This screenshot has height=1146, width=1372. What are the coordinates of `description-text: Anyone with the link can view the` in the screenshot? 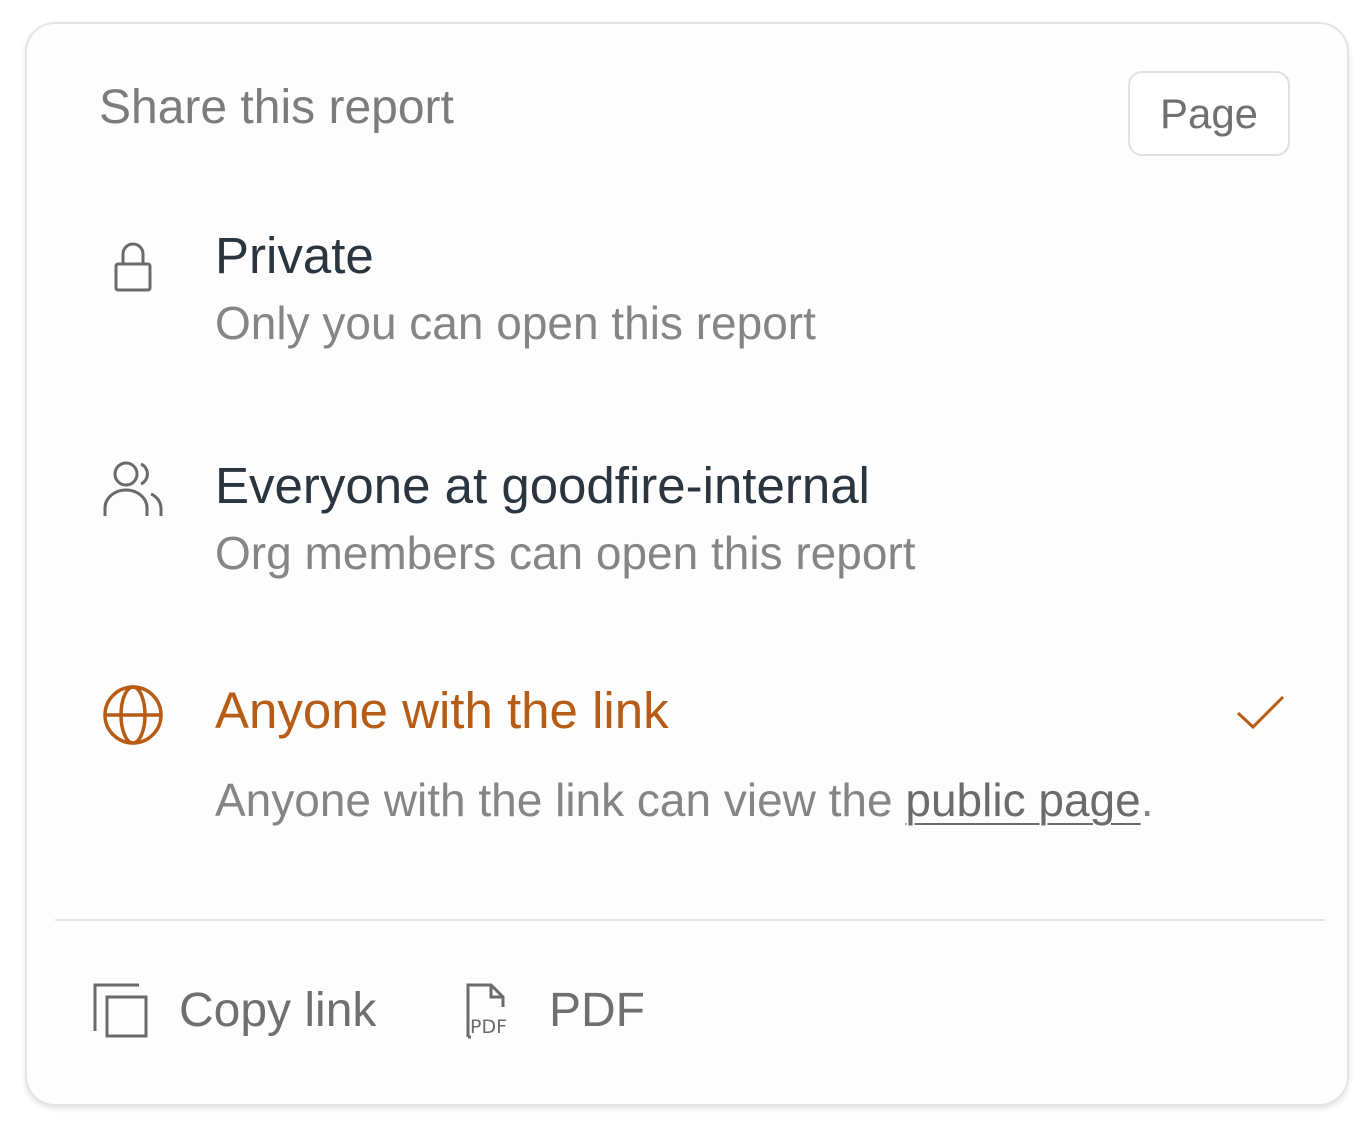 It's located at (560, 800).